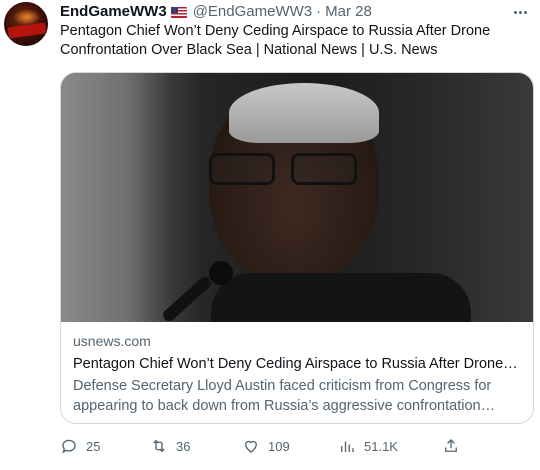  What do you see at coordinates (26, 24) in the screenshot?
I see `avatar` at bounding box center [26, 24].